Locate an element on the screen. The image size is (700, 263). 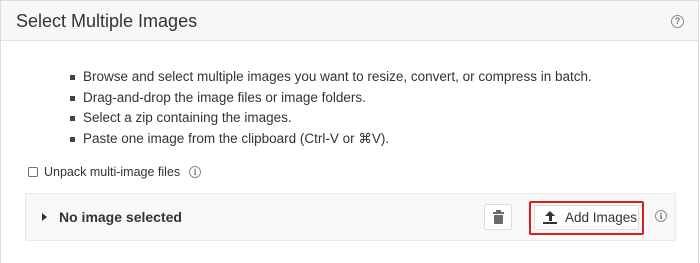
instruction-text: Select a zip containing the images. is located at coordinates (187, 117).